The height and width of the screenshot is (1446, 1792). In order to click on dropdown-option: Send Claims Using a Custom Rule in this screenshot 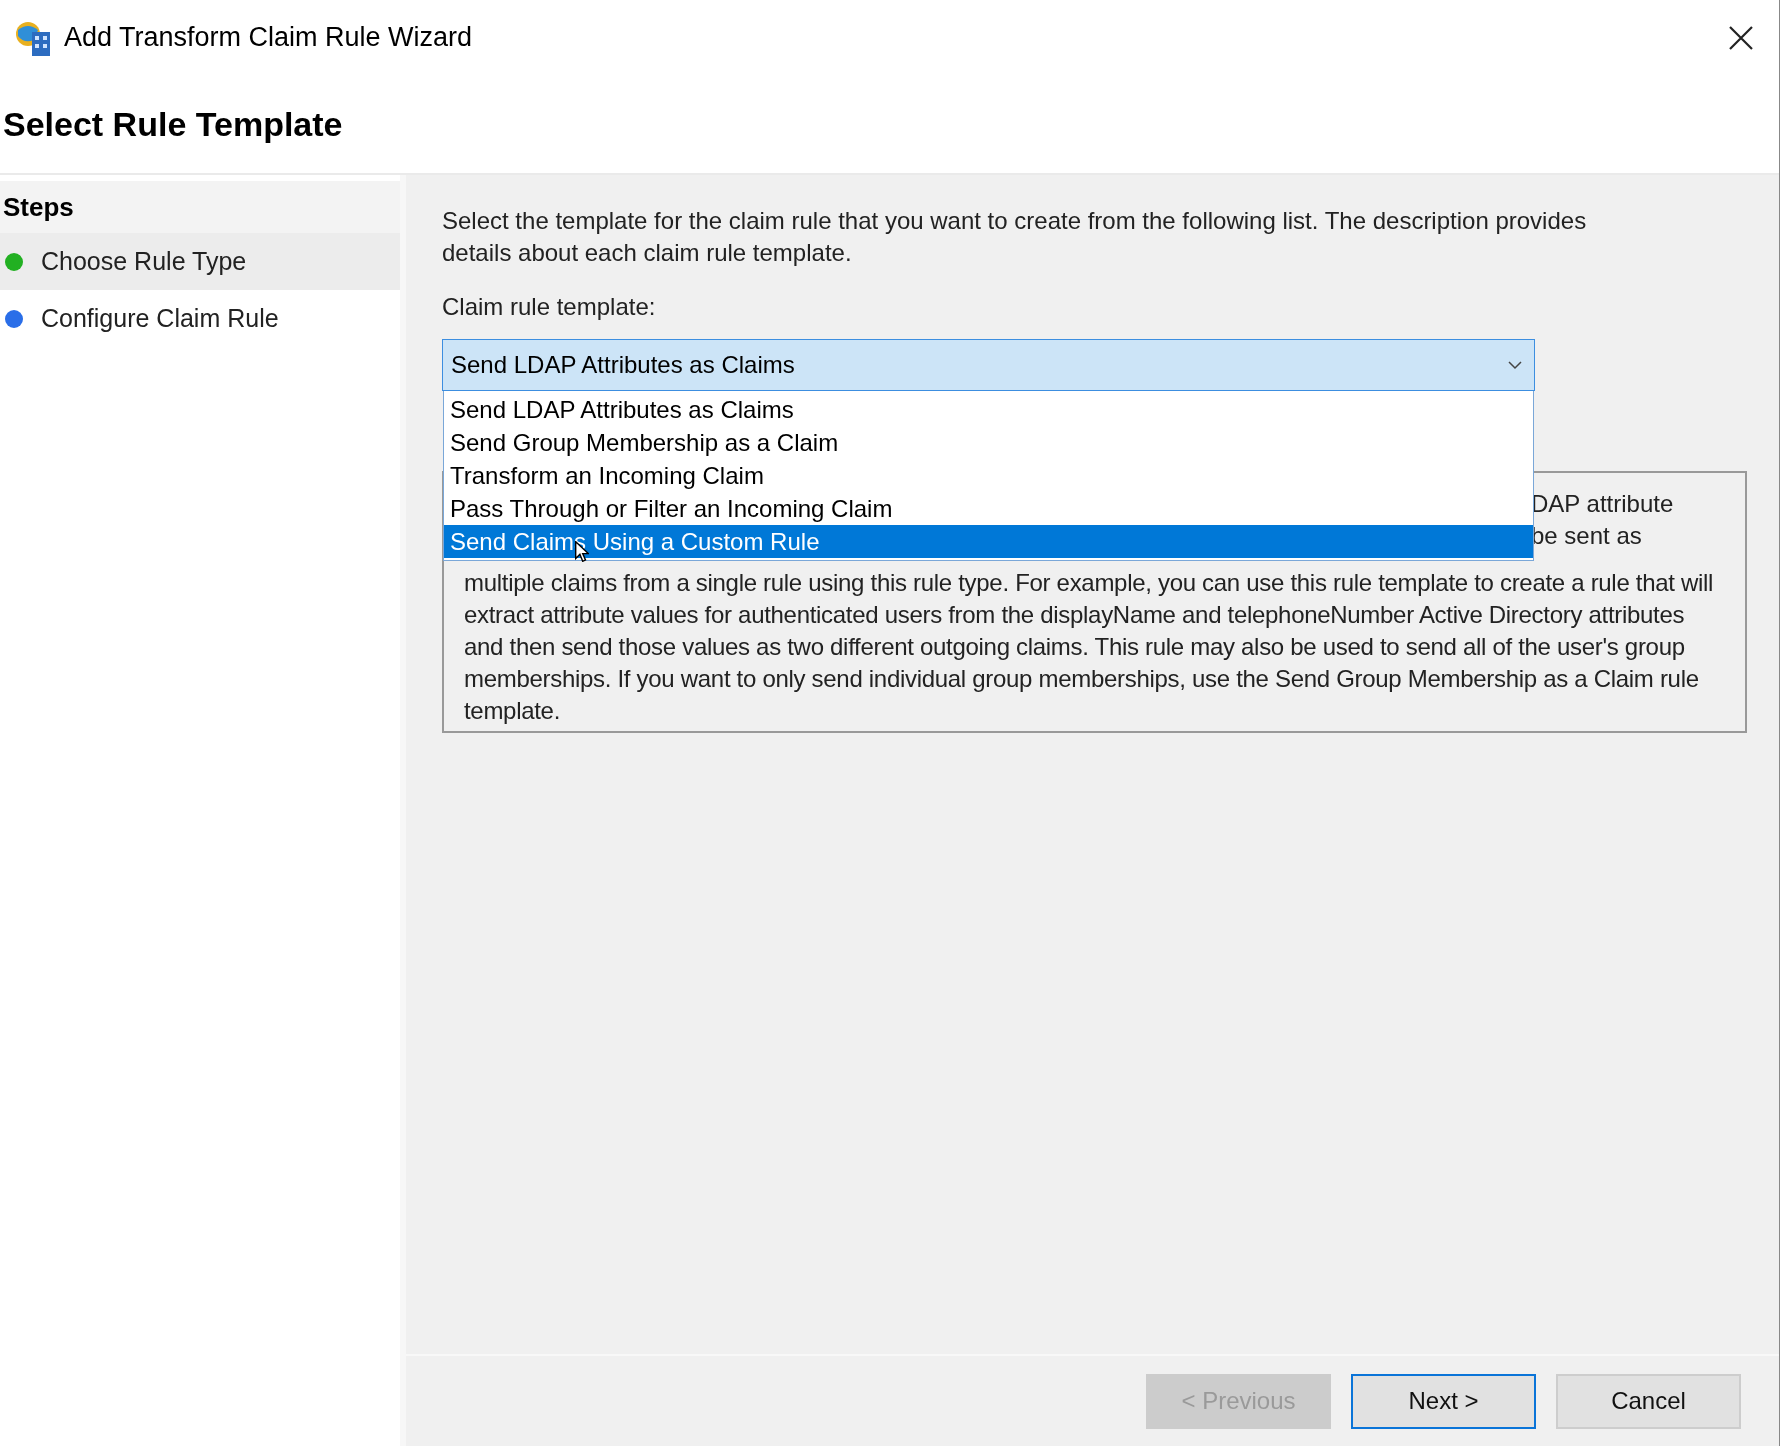, I will do `click(988, 541)`.